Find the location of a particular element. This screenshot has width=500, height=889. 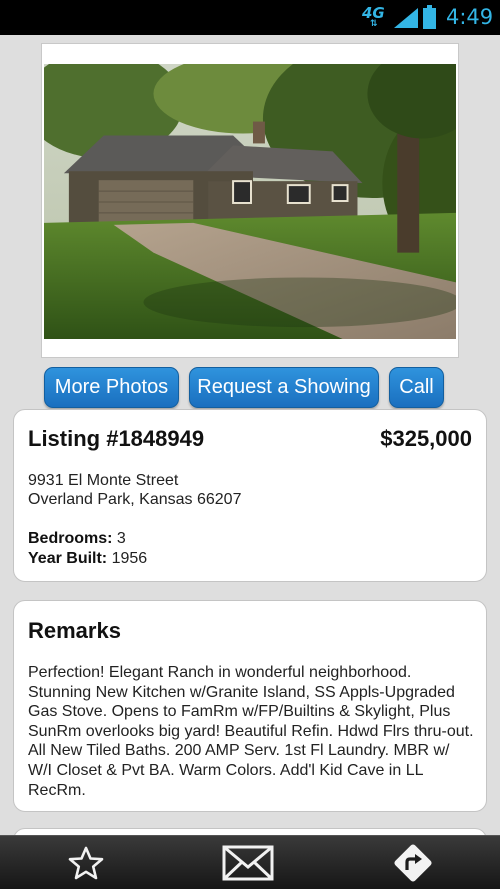

bottom-action-bar is located at coordinates (250, 862).